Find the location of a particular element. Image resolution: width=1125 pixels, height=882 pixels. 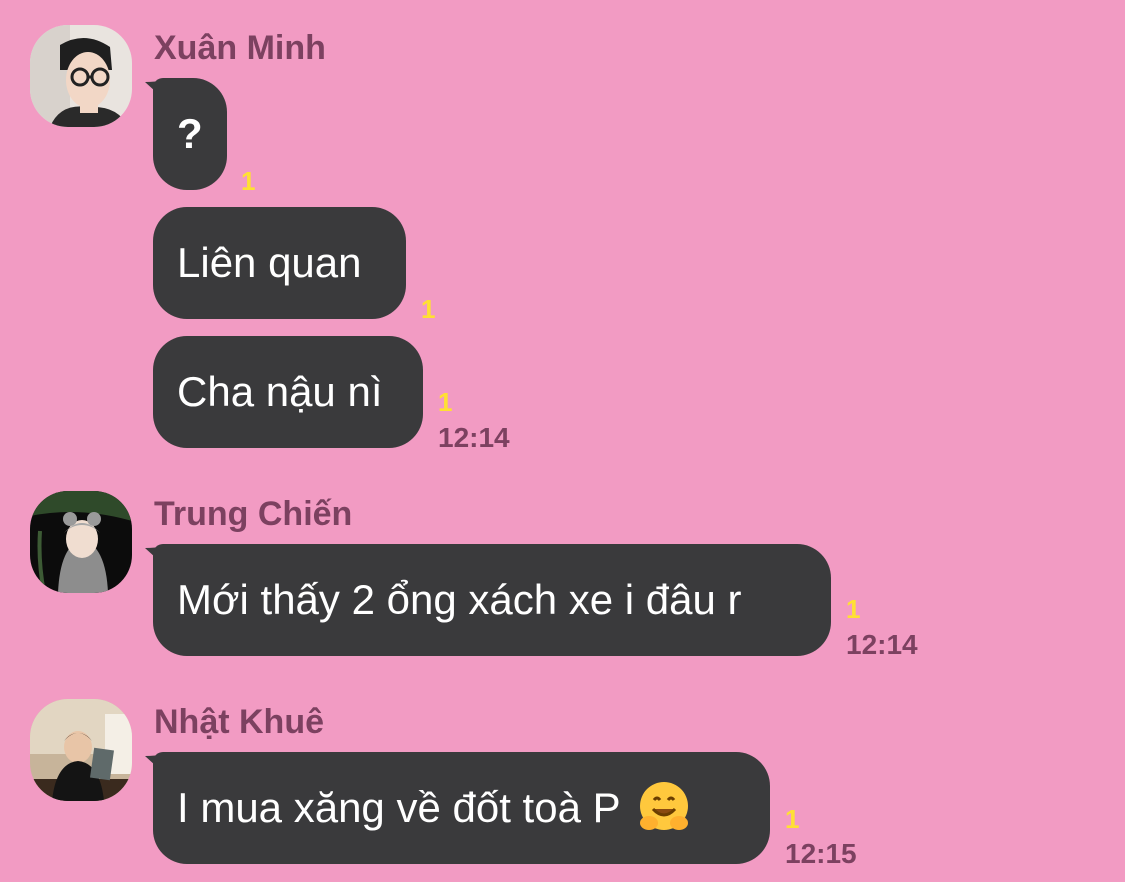

avatar-xuan-minh is located at coordinates (81, 76).